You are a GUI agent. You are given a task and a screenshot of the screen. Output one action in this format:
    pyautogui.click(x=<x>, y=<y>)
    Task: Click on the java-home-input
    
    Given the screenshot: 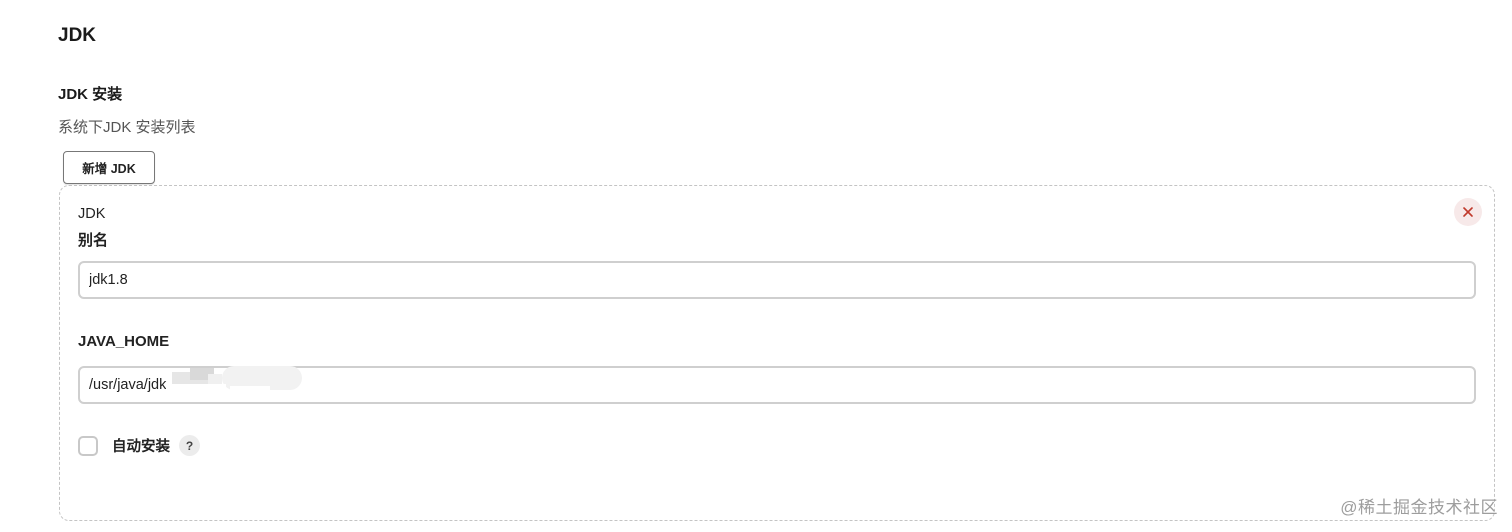 What is the action you would take?
    pyautogui.click(x=777, y=385)
    